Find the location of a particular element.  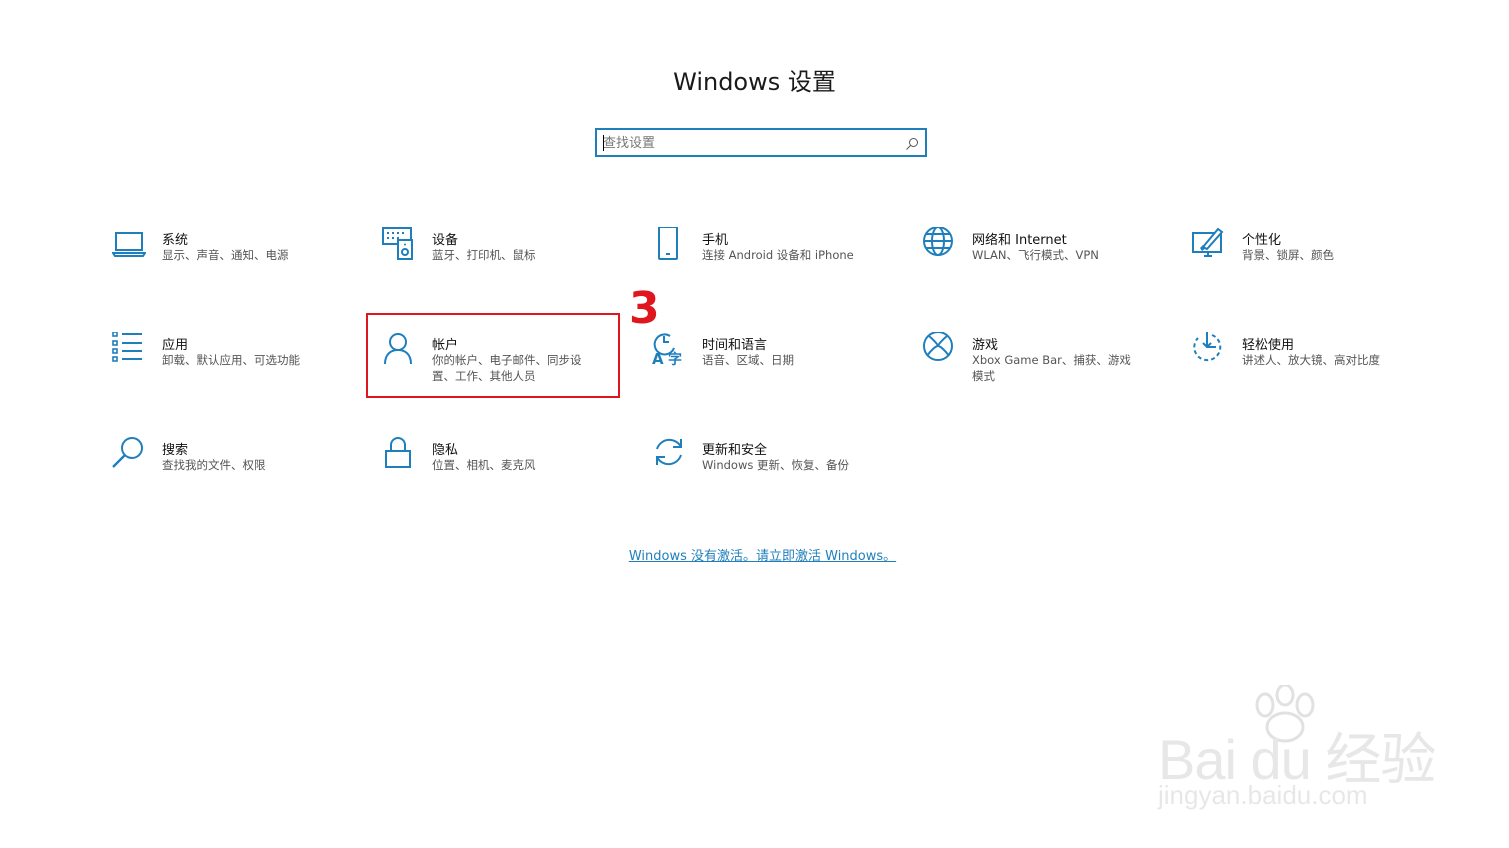

tile-title: 搜索 is located at coordinates (175, 450).